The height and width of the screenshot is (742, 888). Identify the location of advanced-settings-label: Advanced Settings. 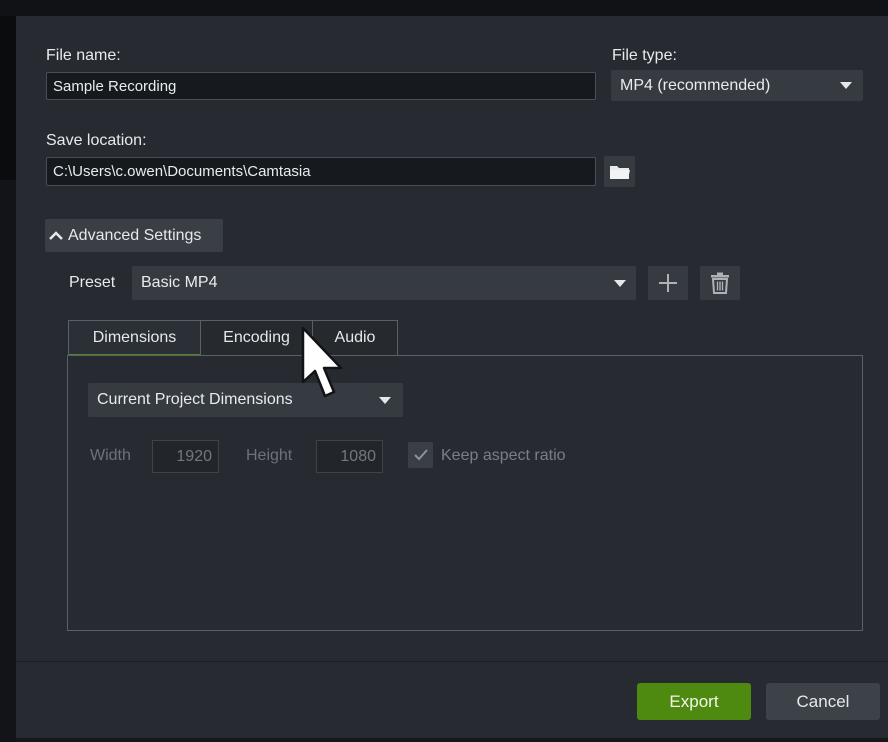
(135, 235).